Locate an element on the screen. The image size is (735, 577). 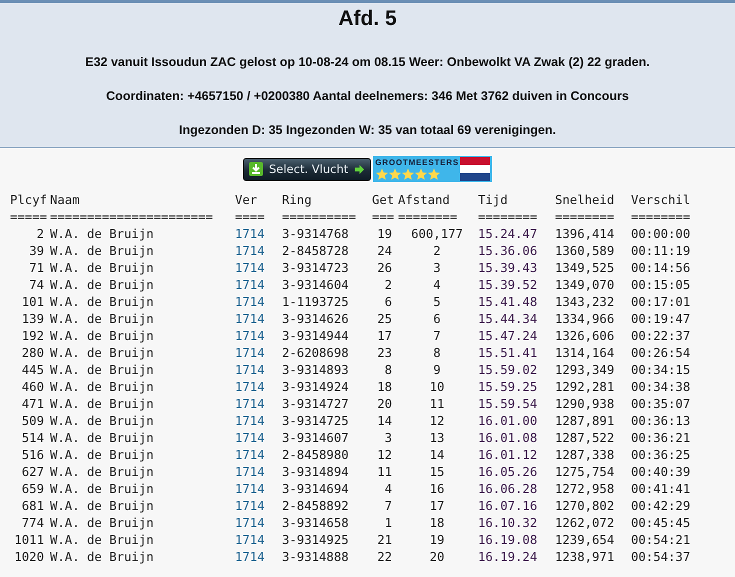
table-cell-text: 101 is located at coordinates (32, 302).